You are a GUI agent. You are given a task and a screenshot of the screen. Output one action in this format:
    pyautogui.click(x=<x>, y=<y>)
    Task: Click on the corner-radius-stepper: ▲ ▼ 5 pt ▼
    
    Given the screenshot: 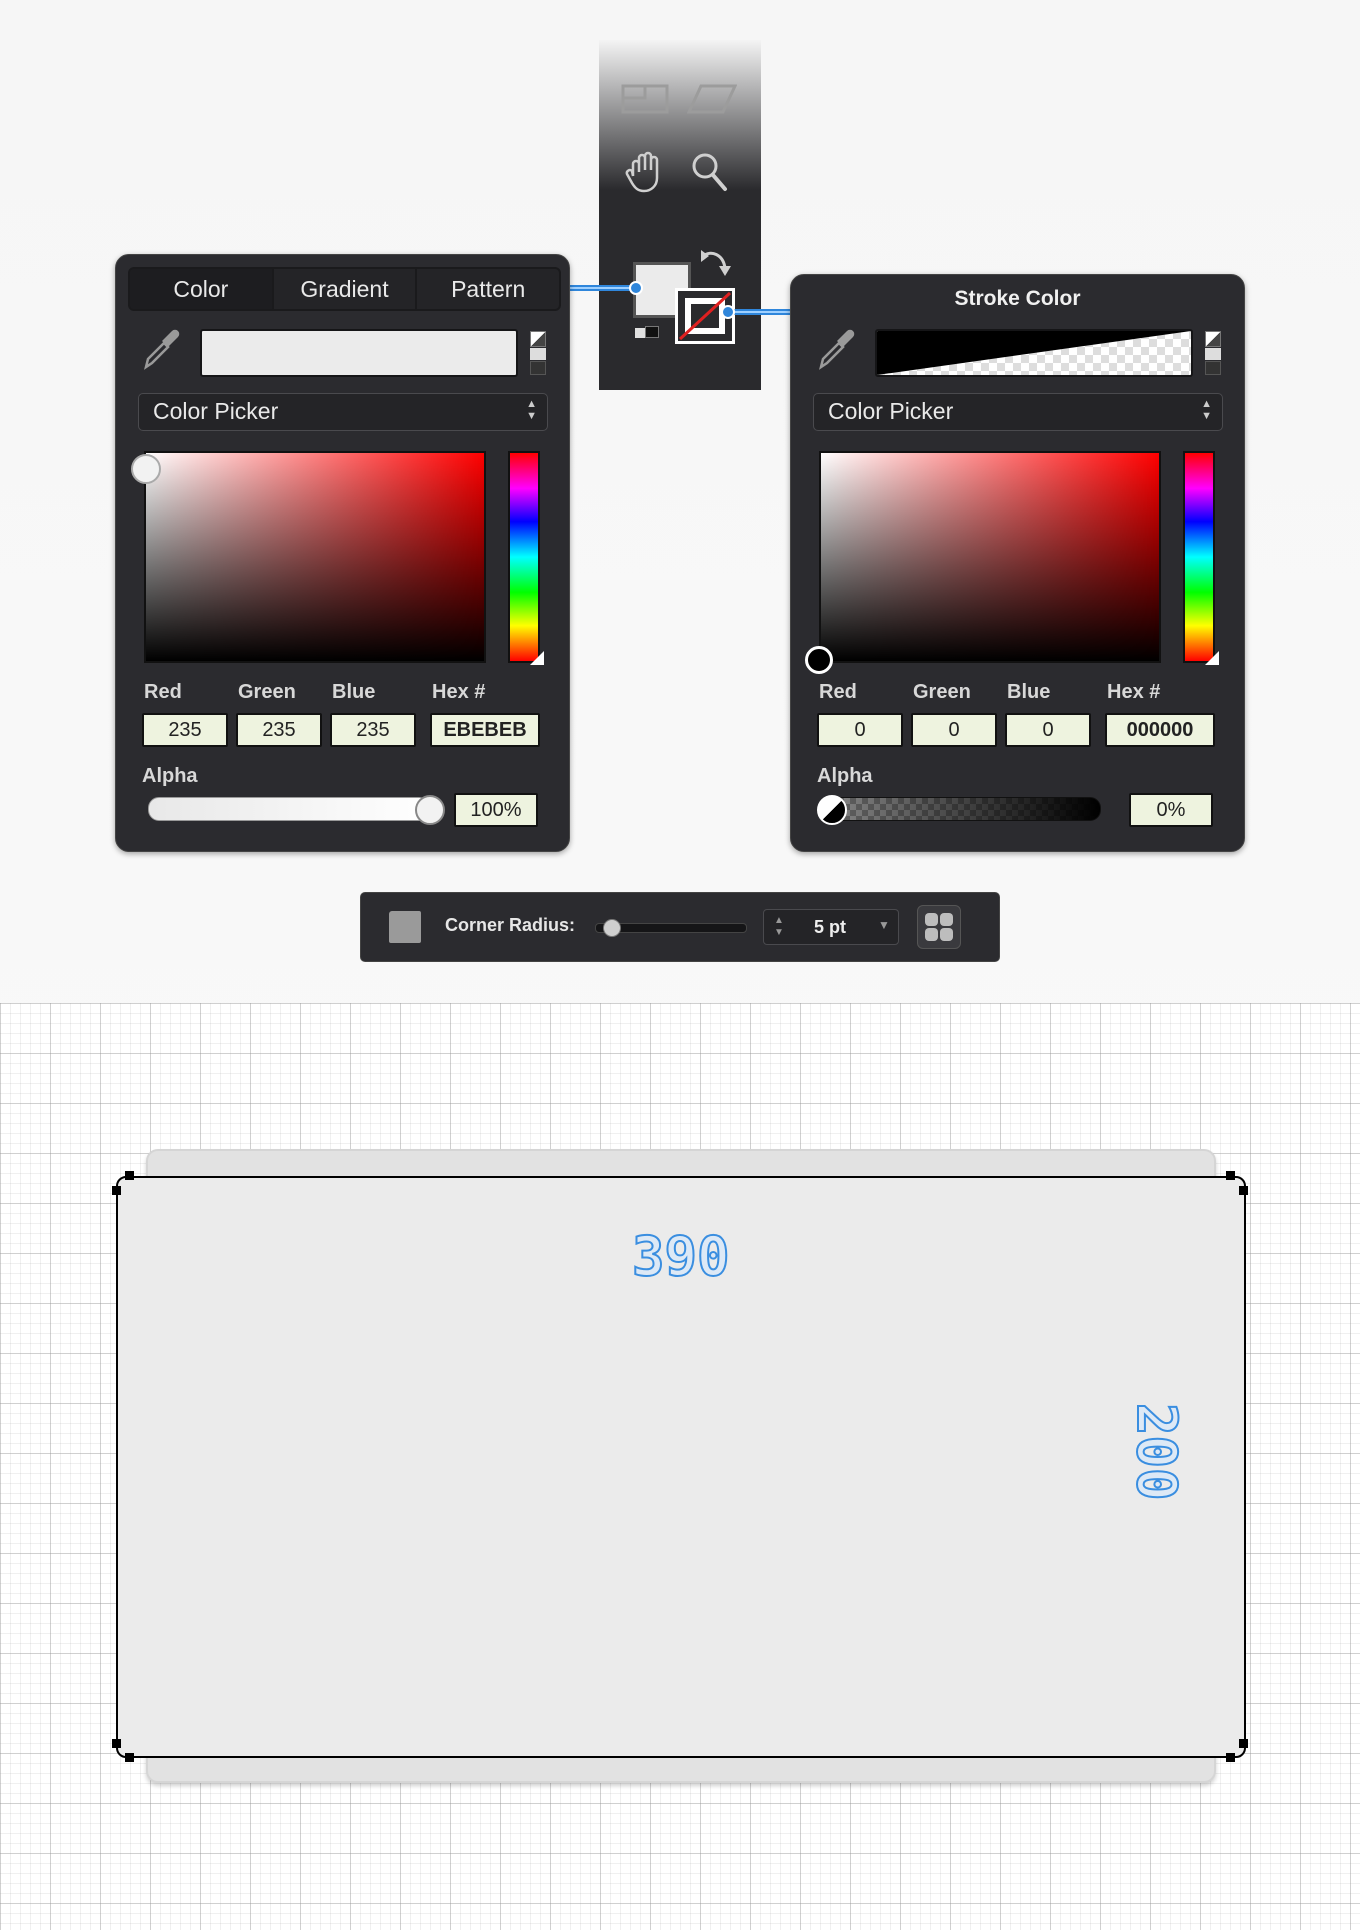 What is the action you would take?
    pyautogui.click(x=831, y=927)
    